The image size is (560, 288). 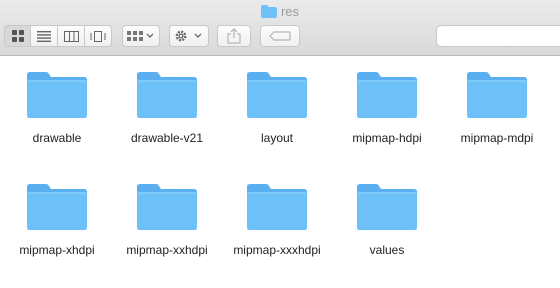 I want to click on file-name: drawable-v21, so click(x=167, y=138).